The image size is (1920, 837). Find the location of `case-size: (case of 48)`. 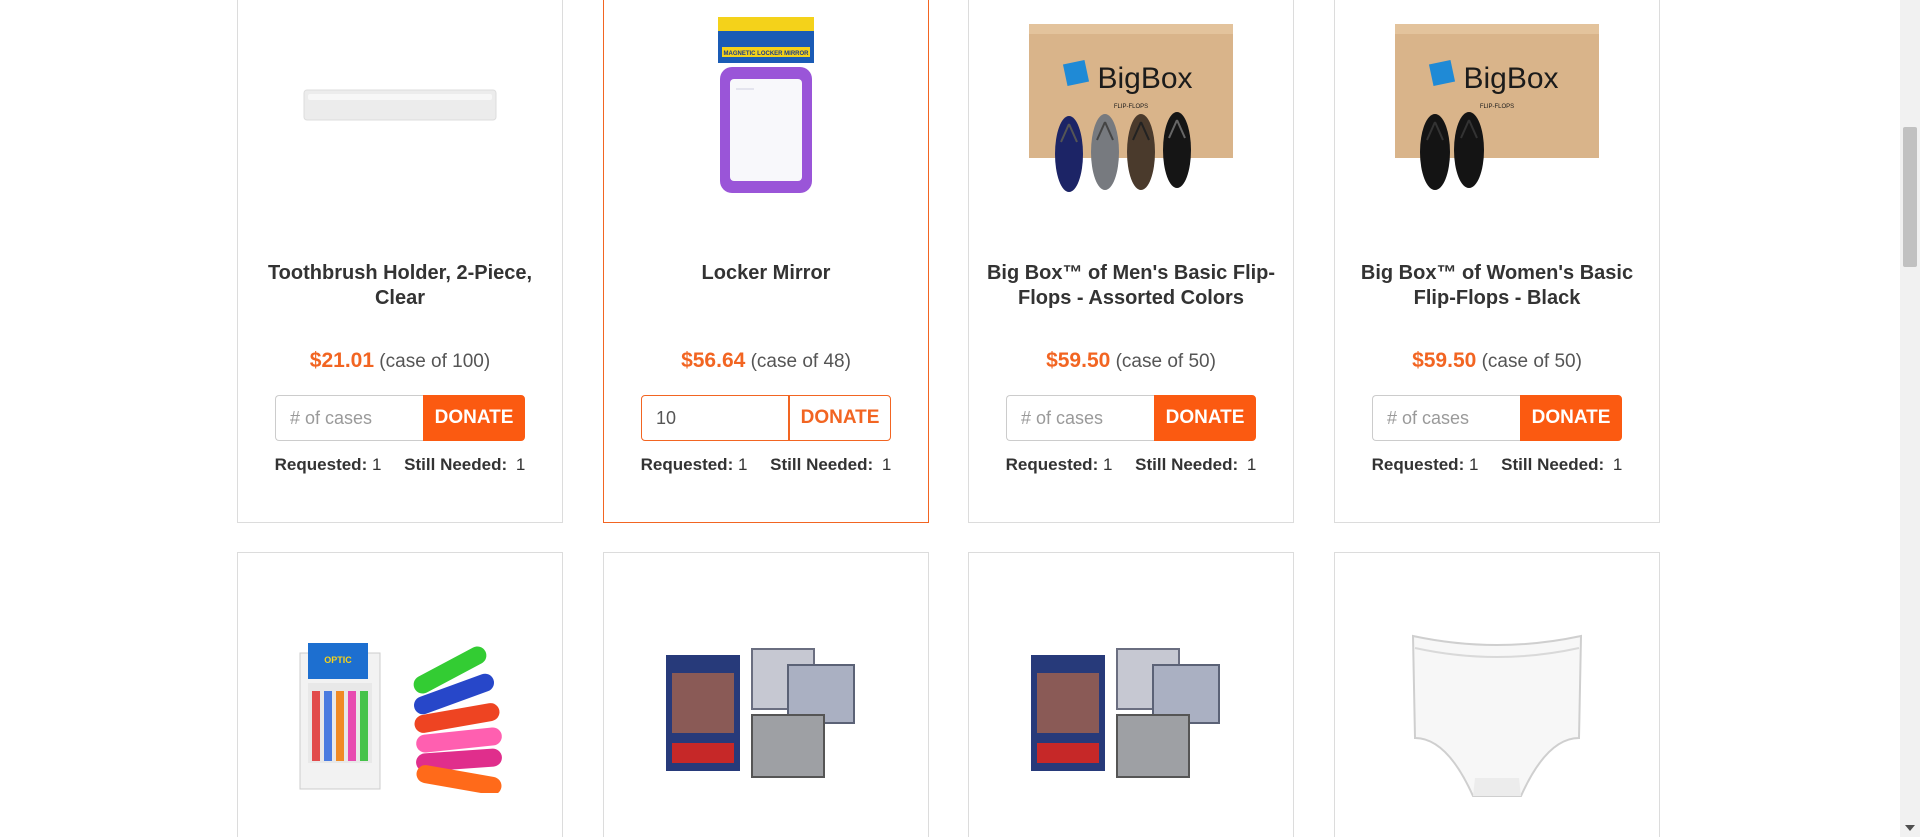

case-size: (case of 48) is located at coordinates (800, 361).